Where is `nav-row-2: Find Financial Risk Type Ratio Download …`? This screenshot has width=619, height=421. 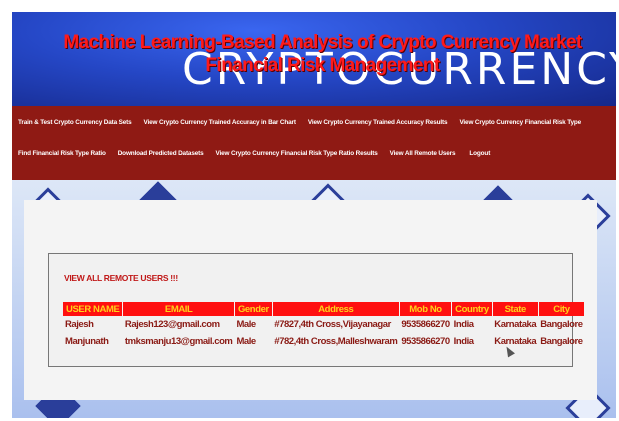
nav-row-2: Find Financial Risk Type Ratio Download … is located at coordinates (254, 153).